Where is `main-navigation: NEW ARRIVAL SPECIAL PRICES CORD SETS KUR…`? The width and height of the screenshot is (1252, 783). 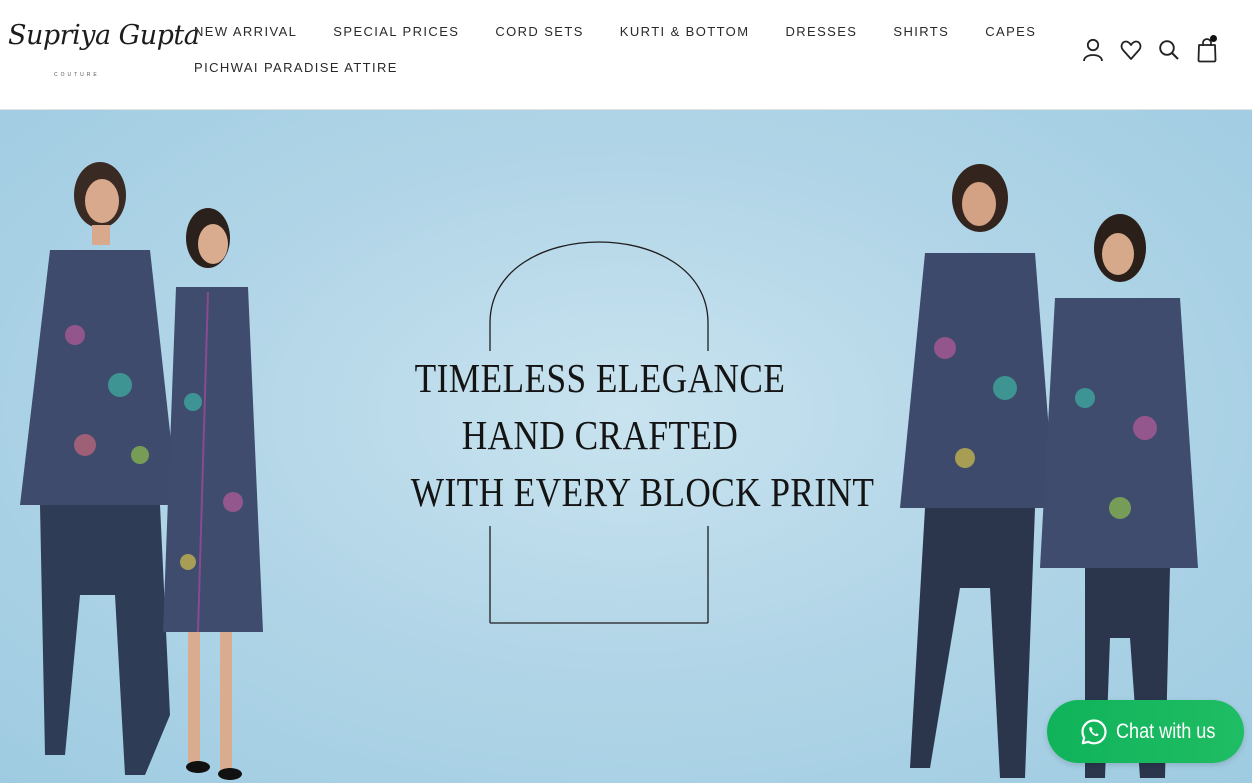 main-navigation: NEW ARRIVAL SPECIAL PRICES CORD SETS KUR… is located at coordinates (614, 49).